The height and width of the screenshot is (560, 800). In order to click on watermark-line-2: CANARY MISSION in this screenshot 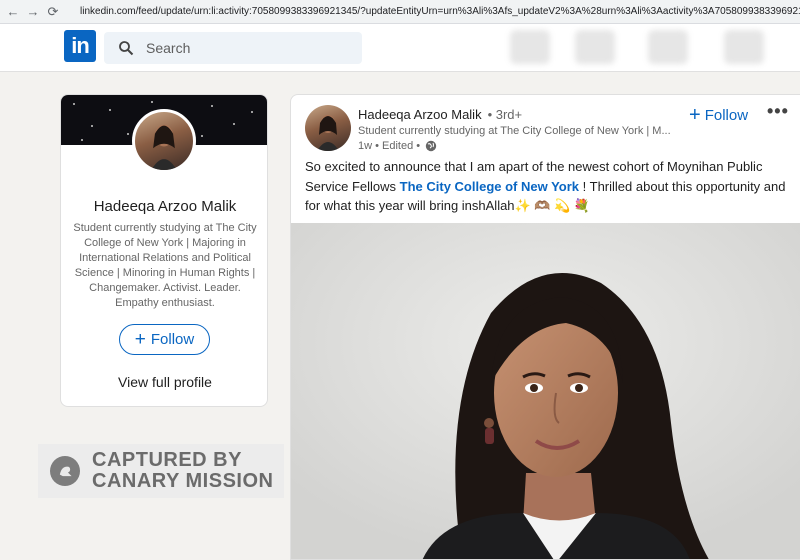, I will do `click(183, 481)`.